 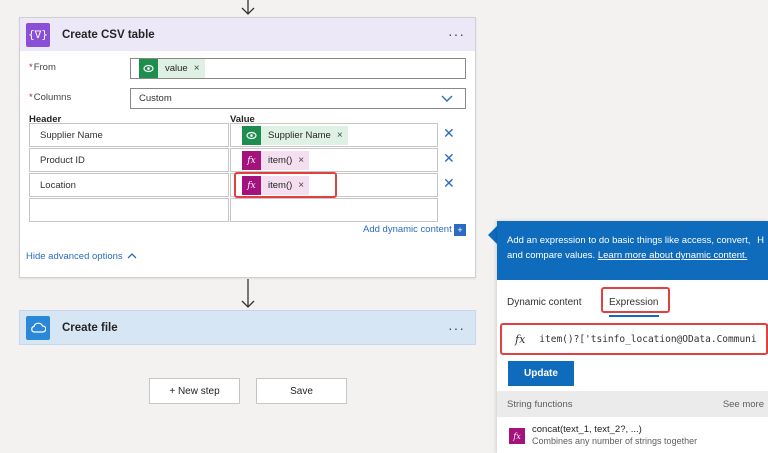 I want to click on row-value-cell: Supplier Name ×, so click(x=334, y=135).